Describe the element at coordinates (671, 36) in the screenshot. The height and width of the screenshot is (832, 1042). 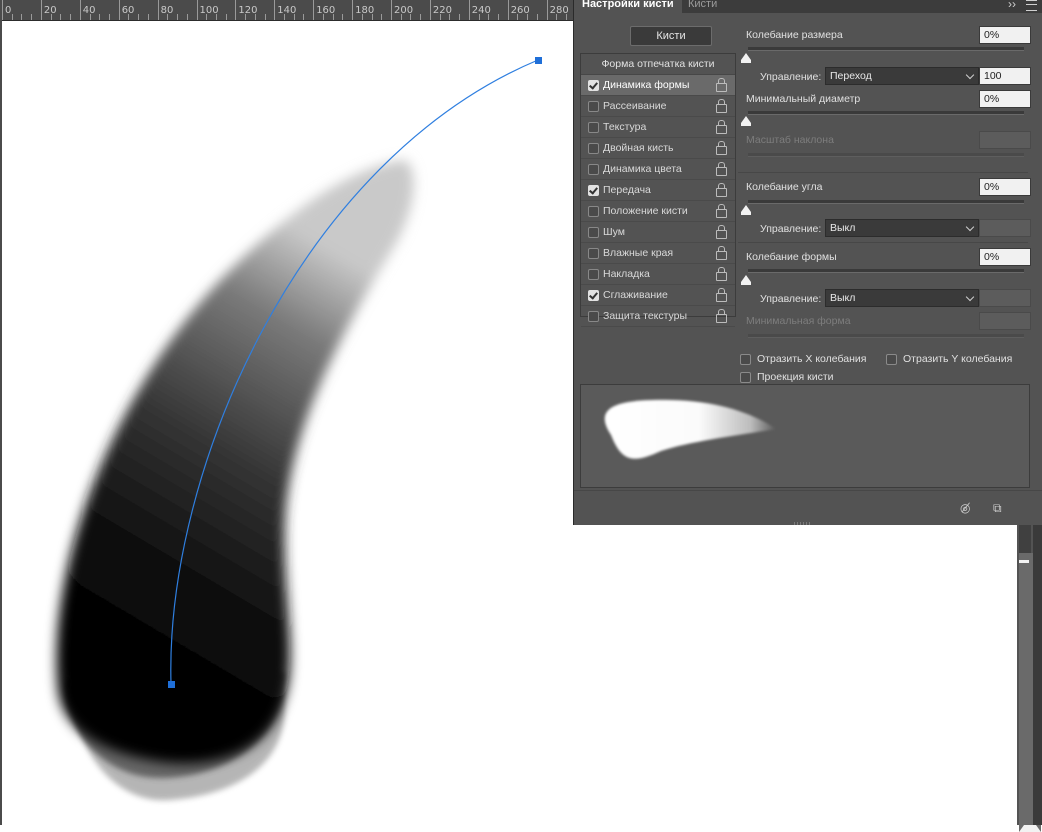
I see `brushes-button: Кисти` at that location.